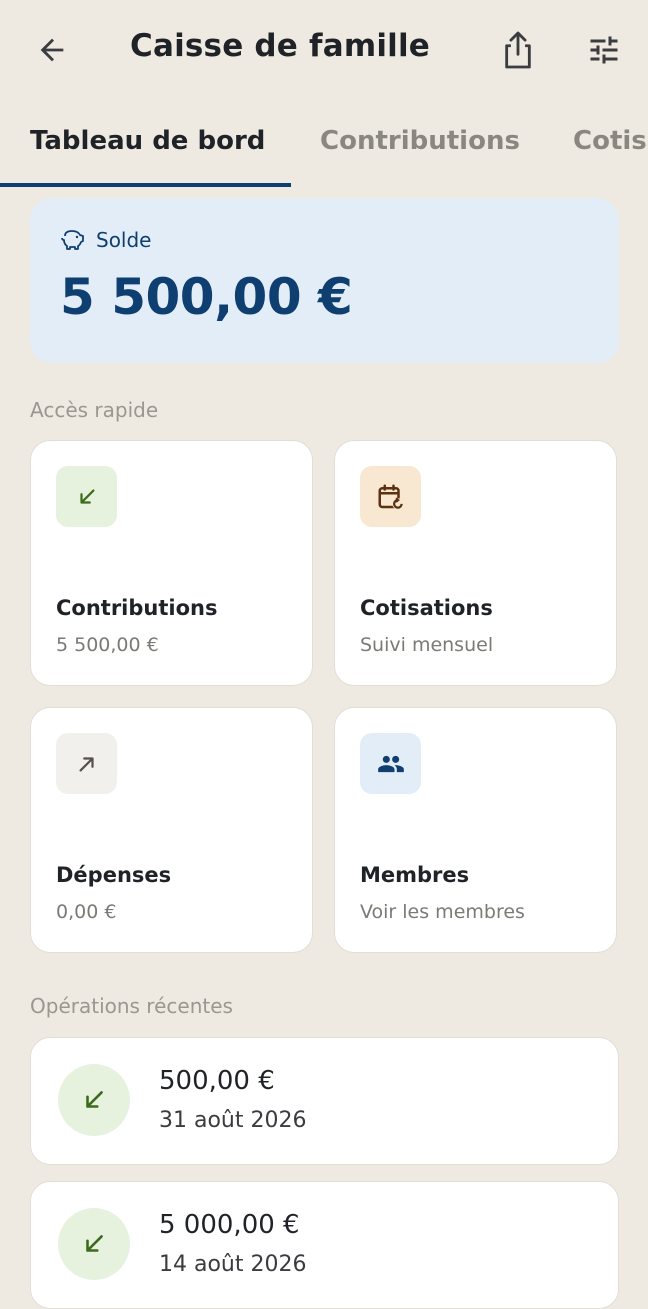 The image size is (648, 1309). I want to click on arrow-up-right-icon, so click(86, 764).